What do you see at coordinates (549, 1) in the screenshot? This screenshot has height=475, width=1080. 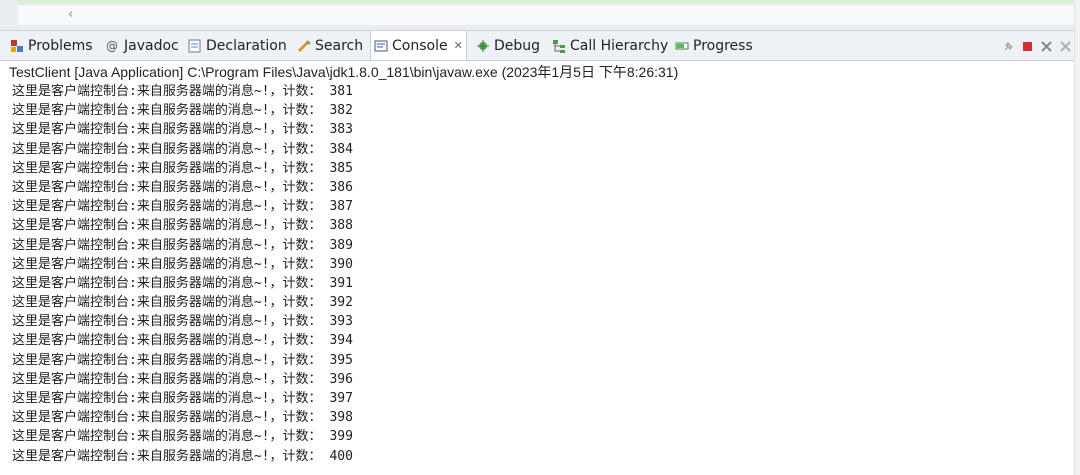 I see `editor-highlight-line` at bounding box center [549, 1].